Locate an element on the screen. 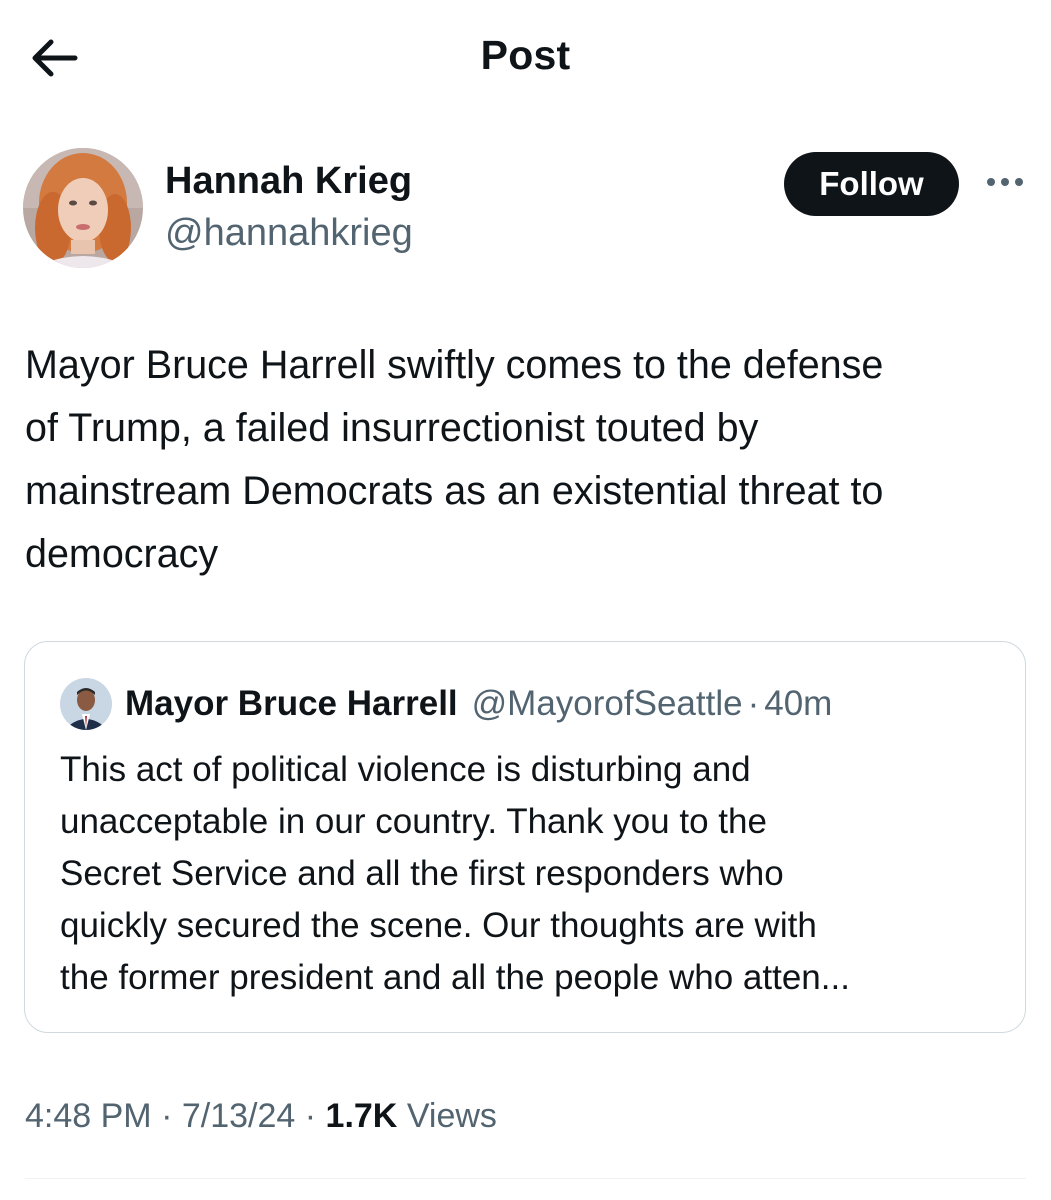  quoted-author-handle: @MayorofSeattle is located at coordinates (607, 703).